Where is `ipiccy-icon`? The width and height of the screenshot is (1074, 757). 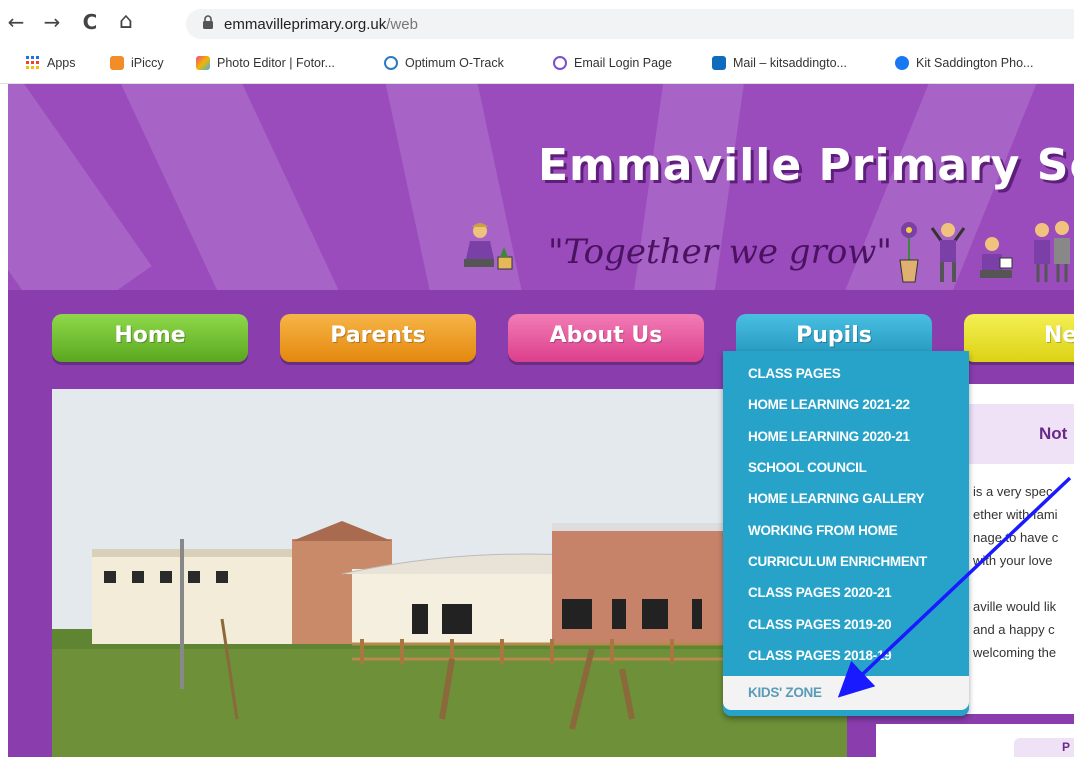 ipiccy-icon is located at coordinates (117, 63).